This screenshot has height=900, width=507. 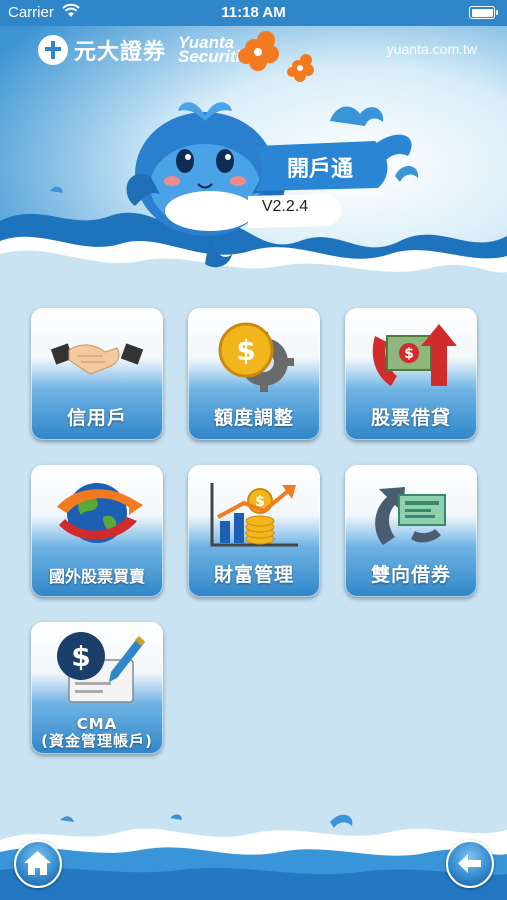 I want to click on tile-wealth-management: $ 財富管理, so click(x=254, y=531).